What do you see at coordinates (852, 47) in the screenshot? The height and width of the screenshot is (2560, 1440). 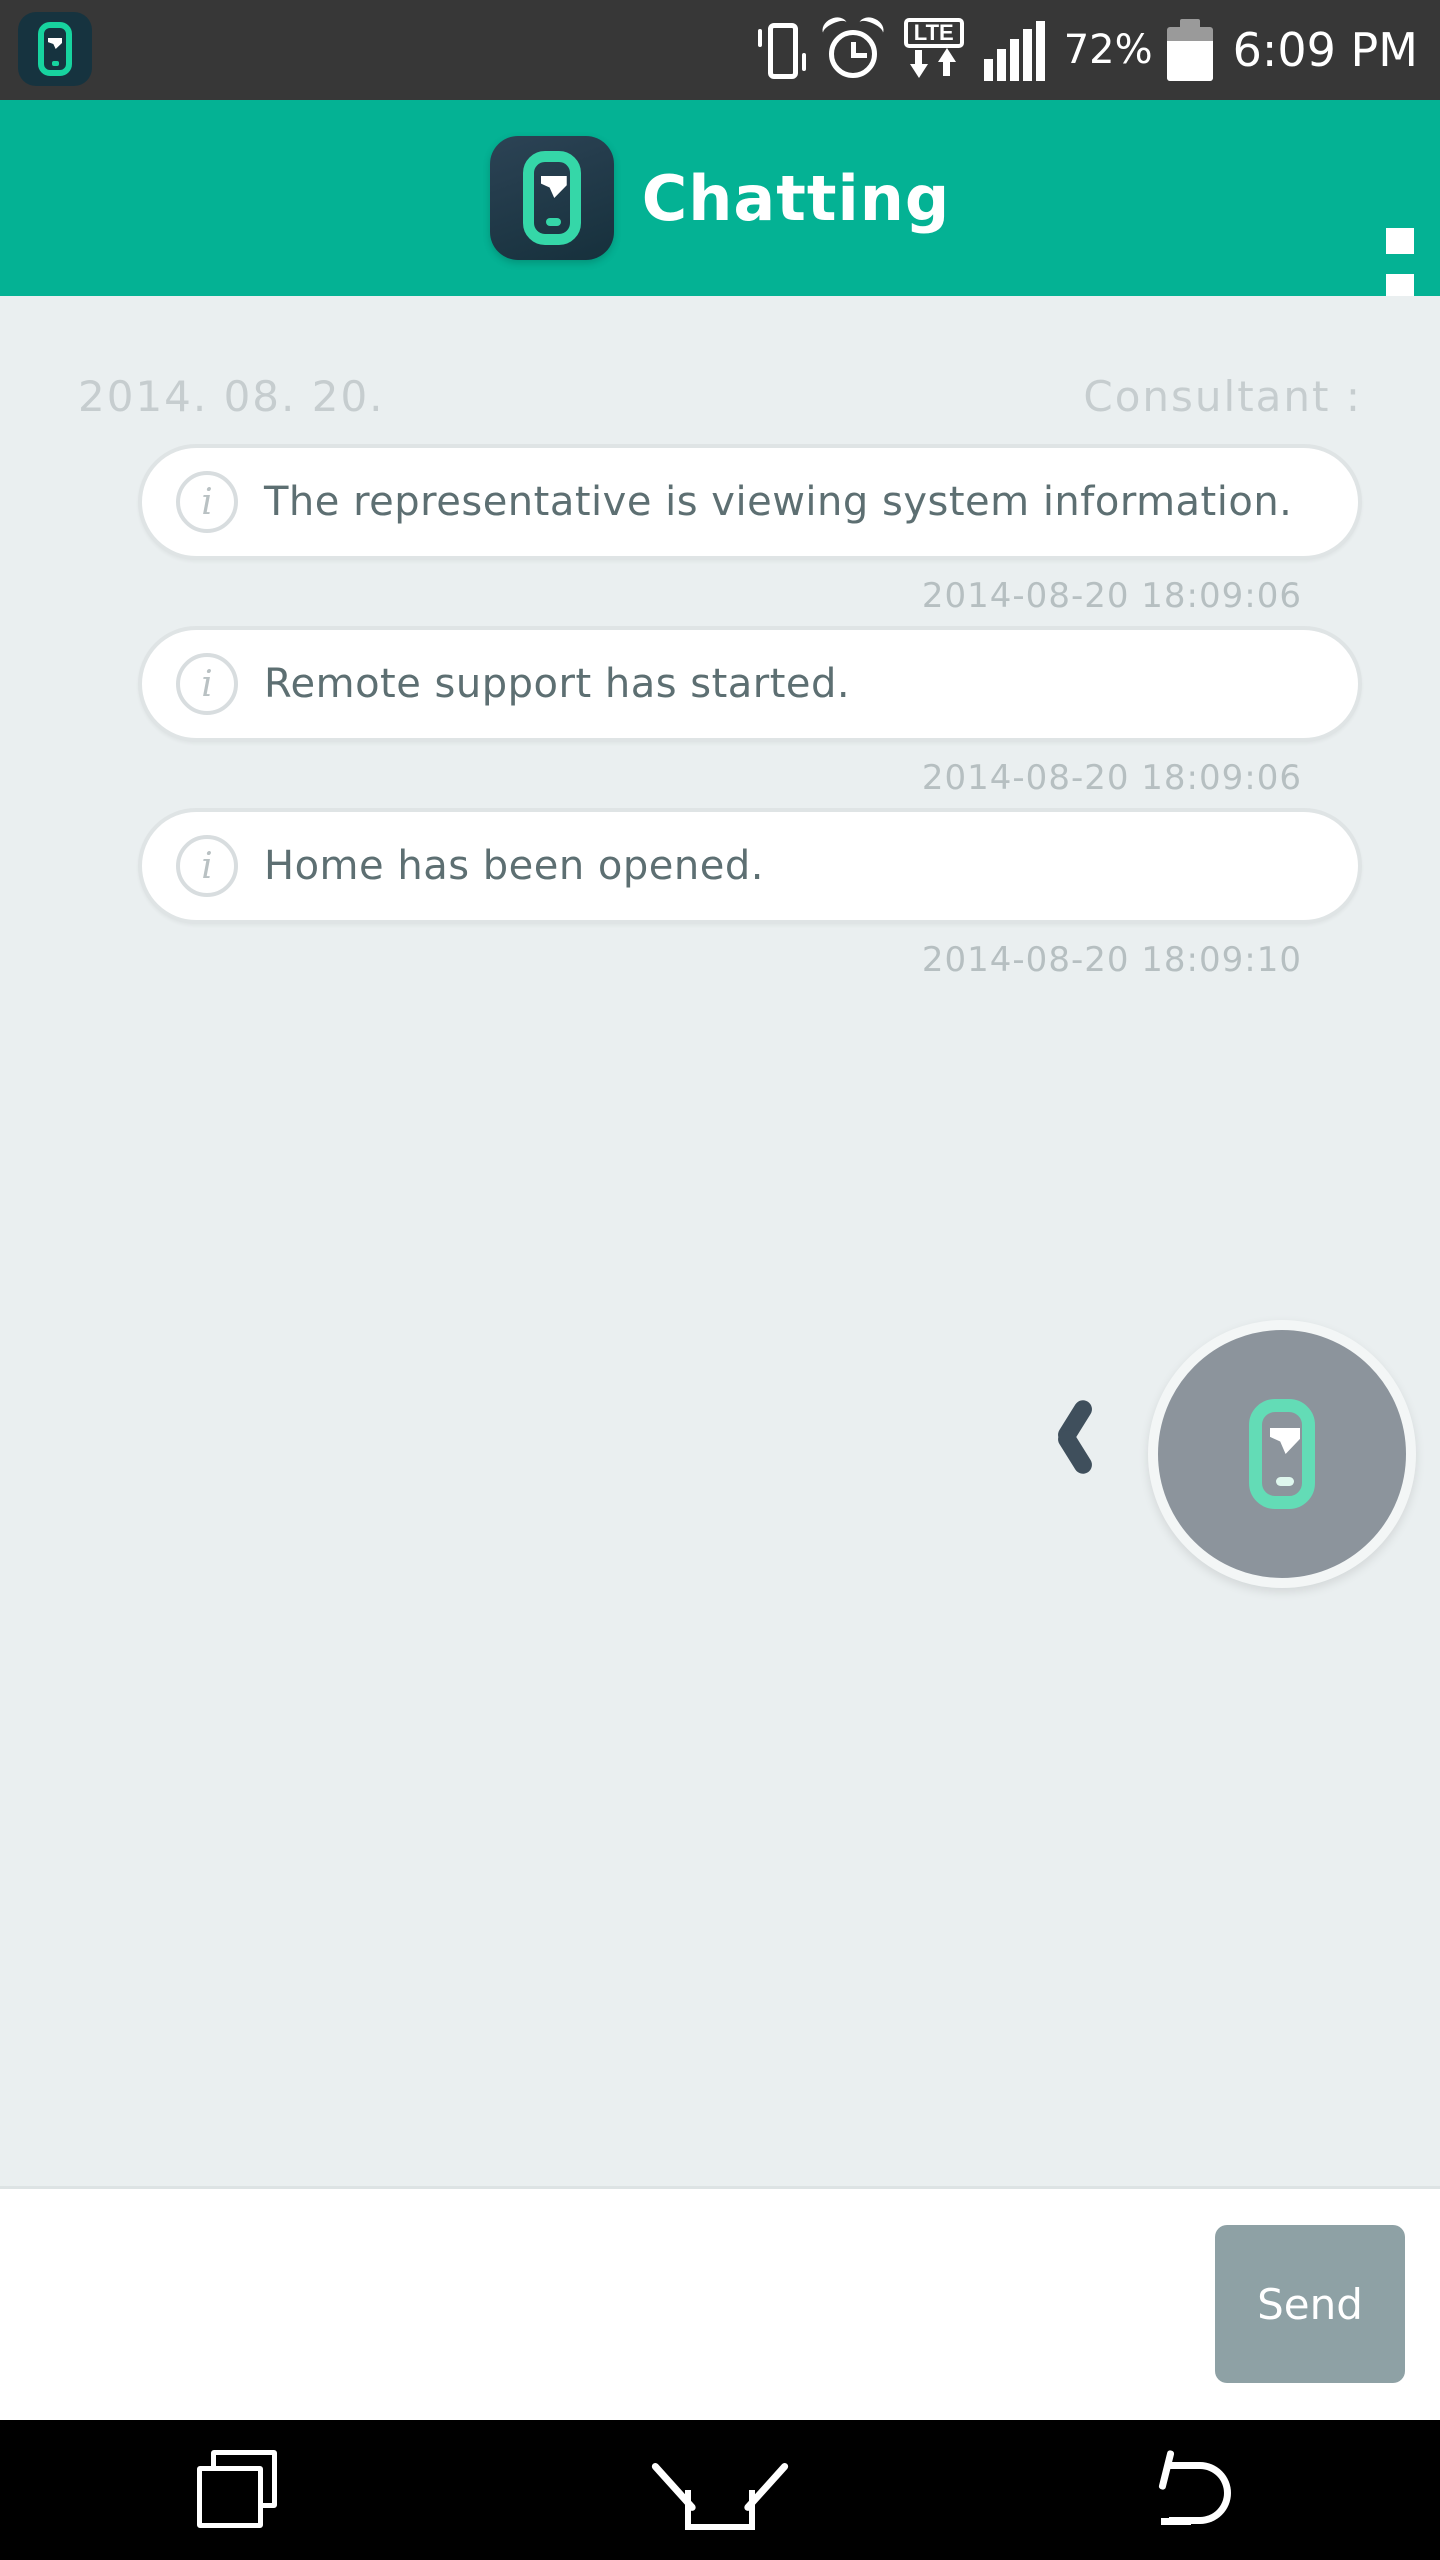 I see `alarm-clock-icon` at bounding box center [852, 47].